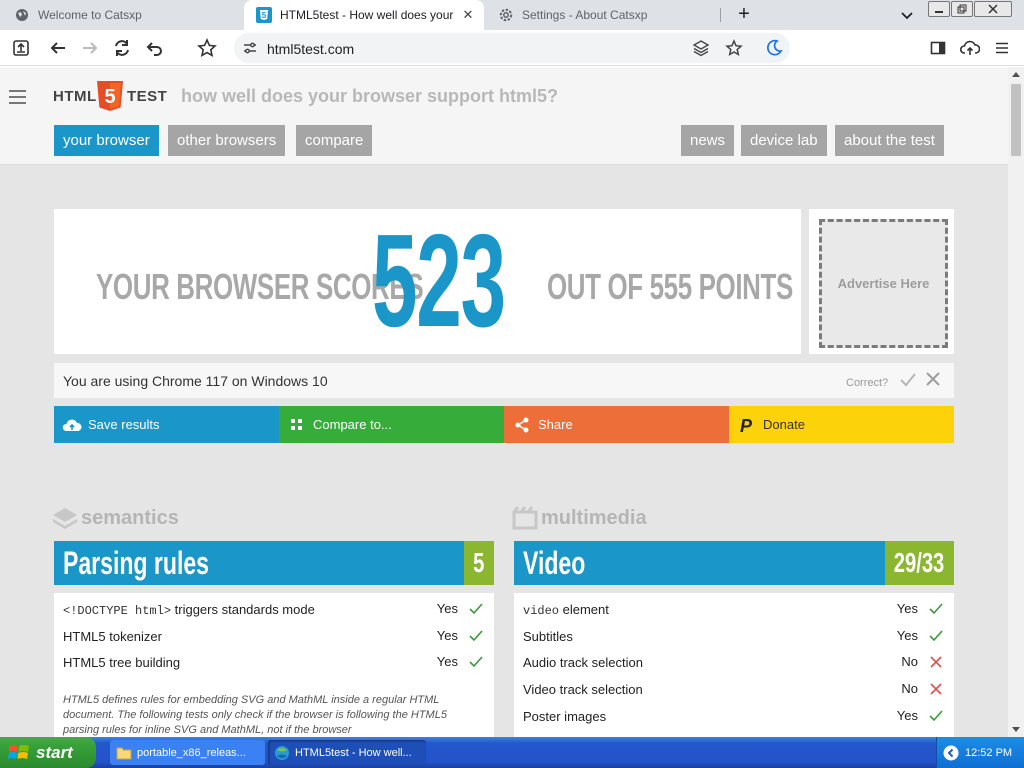  I want to click on start-label: start, so click(54, 752).